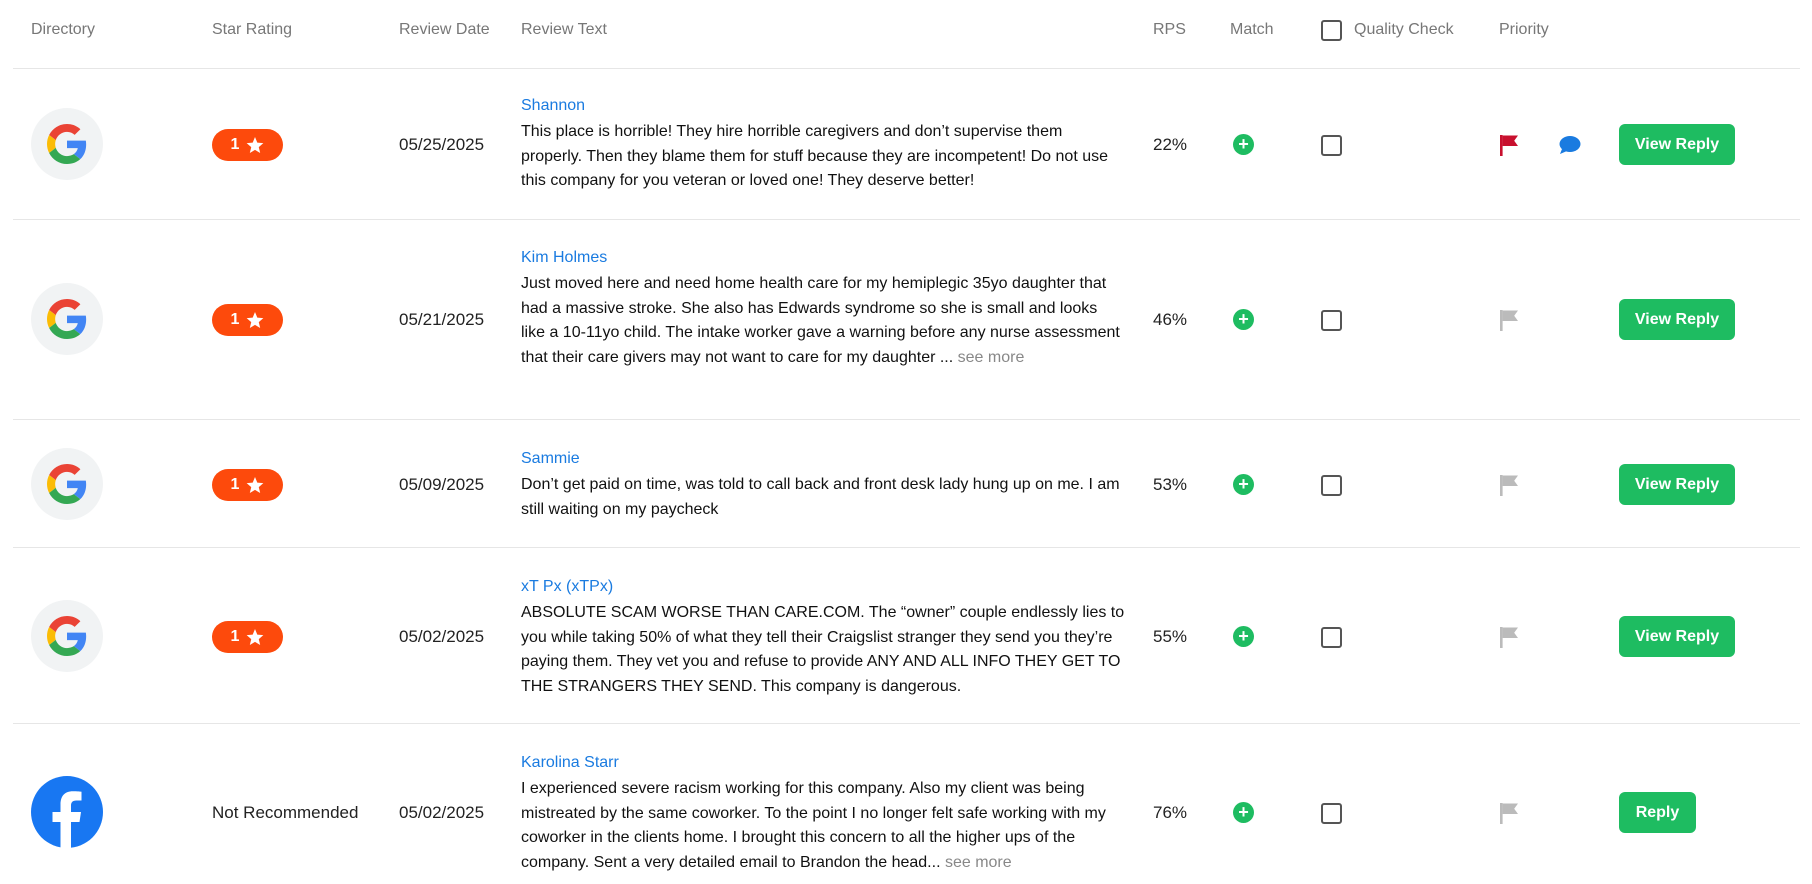  Describe the element at coordinates (442, 144) in the screenshot. I see `review-date: 05/25/2025` at that location.